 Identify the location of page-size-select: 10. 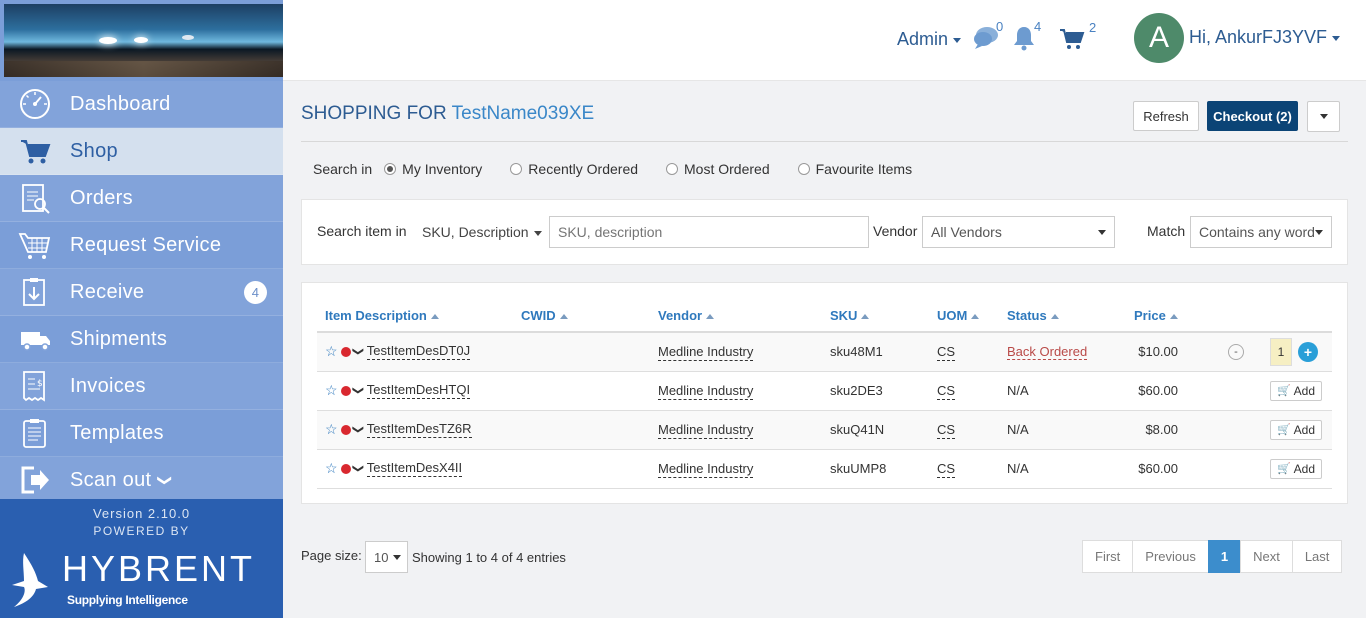
(386, 557).